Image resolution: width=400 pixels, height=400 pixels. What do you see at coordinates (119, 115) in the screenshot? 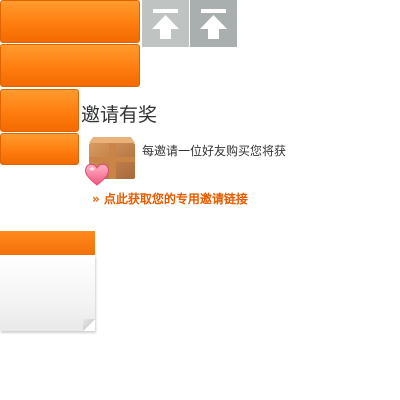
I see `invite-title: 邀请有奖` at bounding box center [119, 115].